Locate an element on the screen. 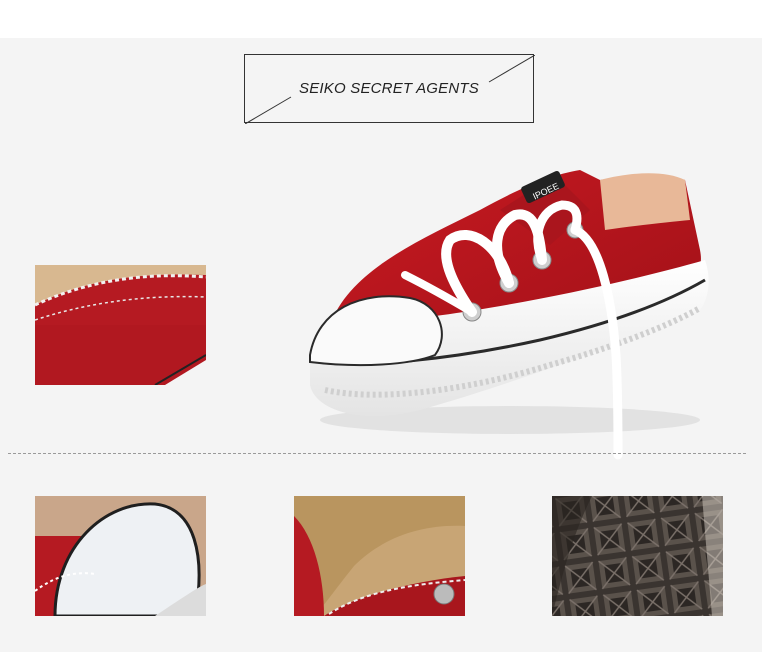 Image resolution: width=762 pixels, height=652 pixels. section-divider is located at coordinates (377, 453).